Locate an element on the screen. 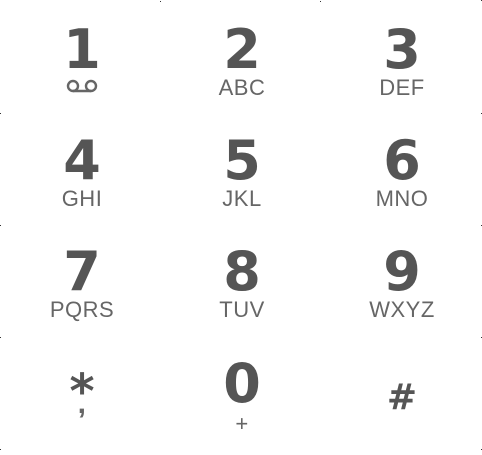  digit-label: 6 is located at coordinates (402, 160).